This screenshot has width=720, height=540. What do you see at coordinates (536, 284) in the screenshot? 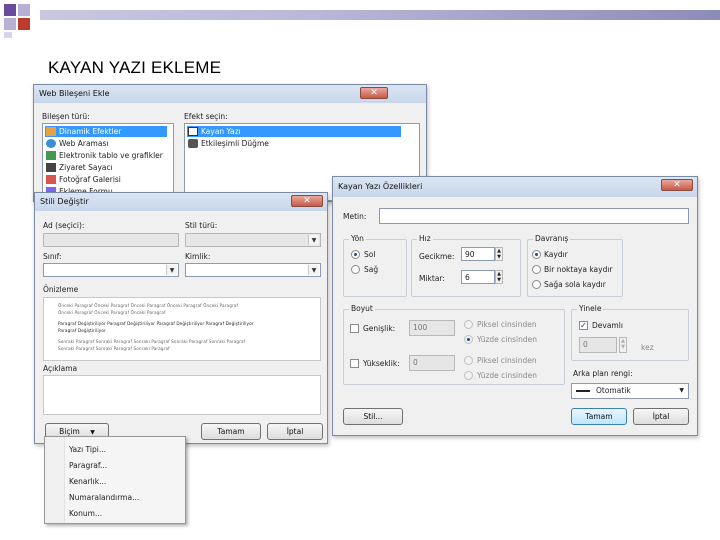
I see `behavior-alternate-radio` at bounding box center [536, 284].